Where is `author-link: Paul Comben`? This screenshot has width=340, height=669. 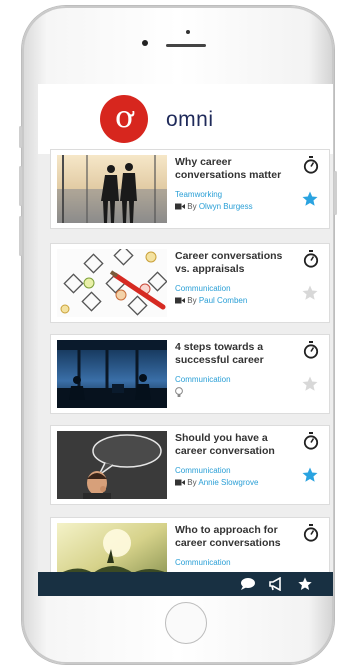
author-link: Paul Comben is located at coordinates (223, 300).